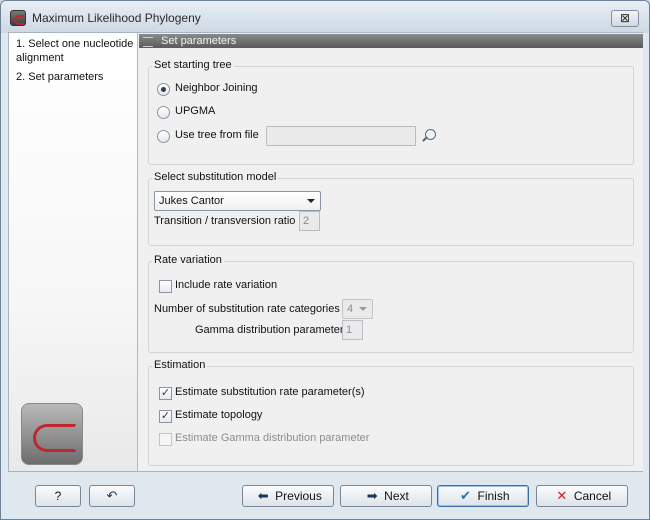 The width and height of the screenshot is (650, 520). I want to click on help-icon: ?, so click(58, 496).